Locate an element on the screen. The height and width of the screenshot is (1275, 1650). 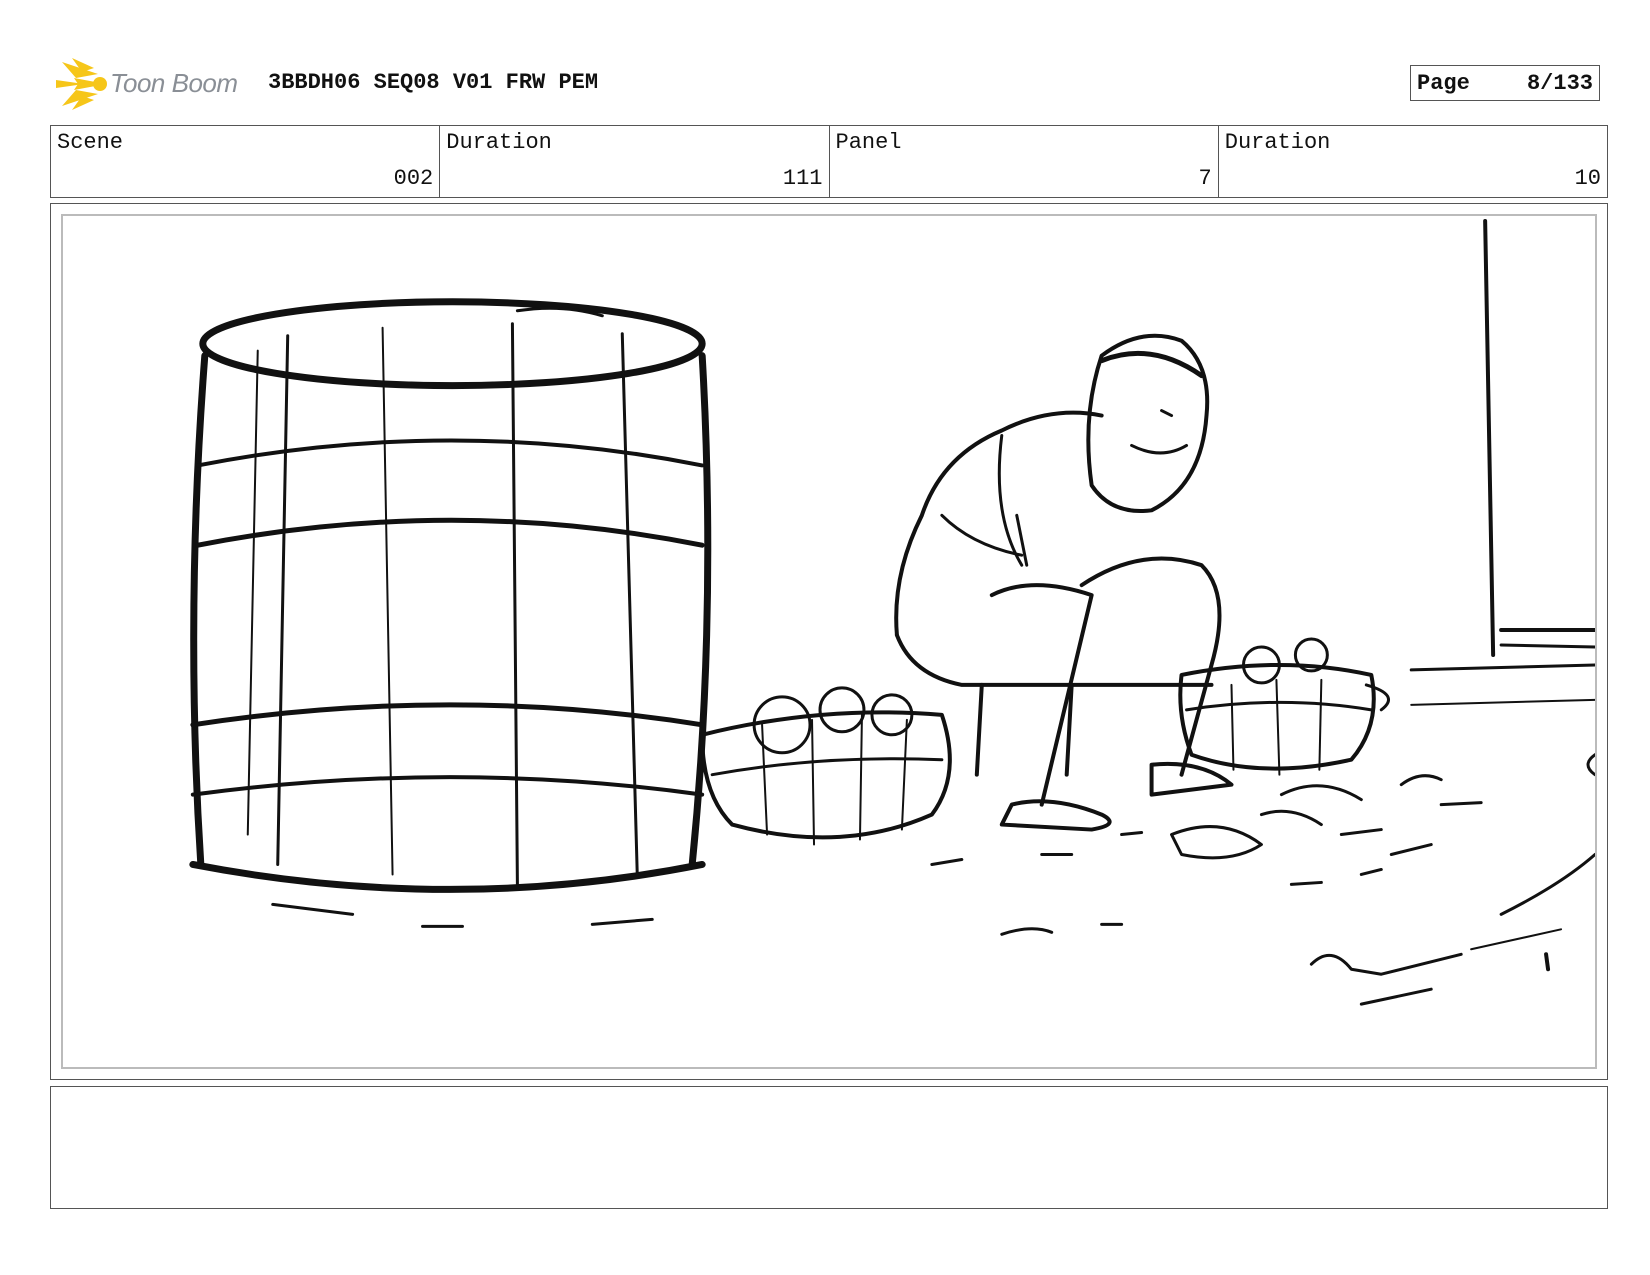
debris-sketch is located at coordinates (1206, 855).